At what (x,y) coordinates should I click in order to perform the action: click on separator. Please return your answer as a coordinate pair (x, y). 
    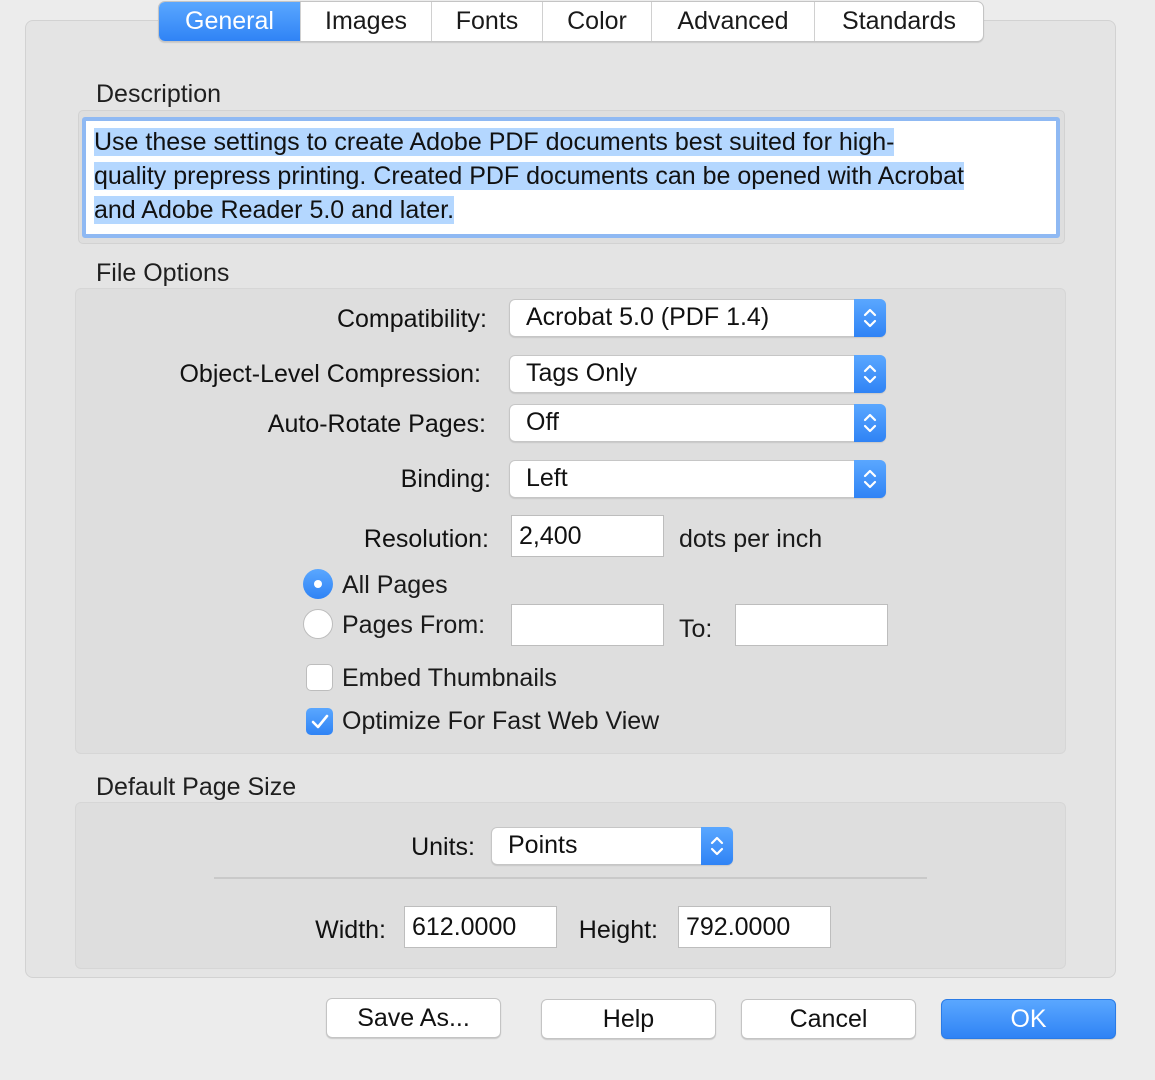
    Looking at the image, I should click on (570, 878).